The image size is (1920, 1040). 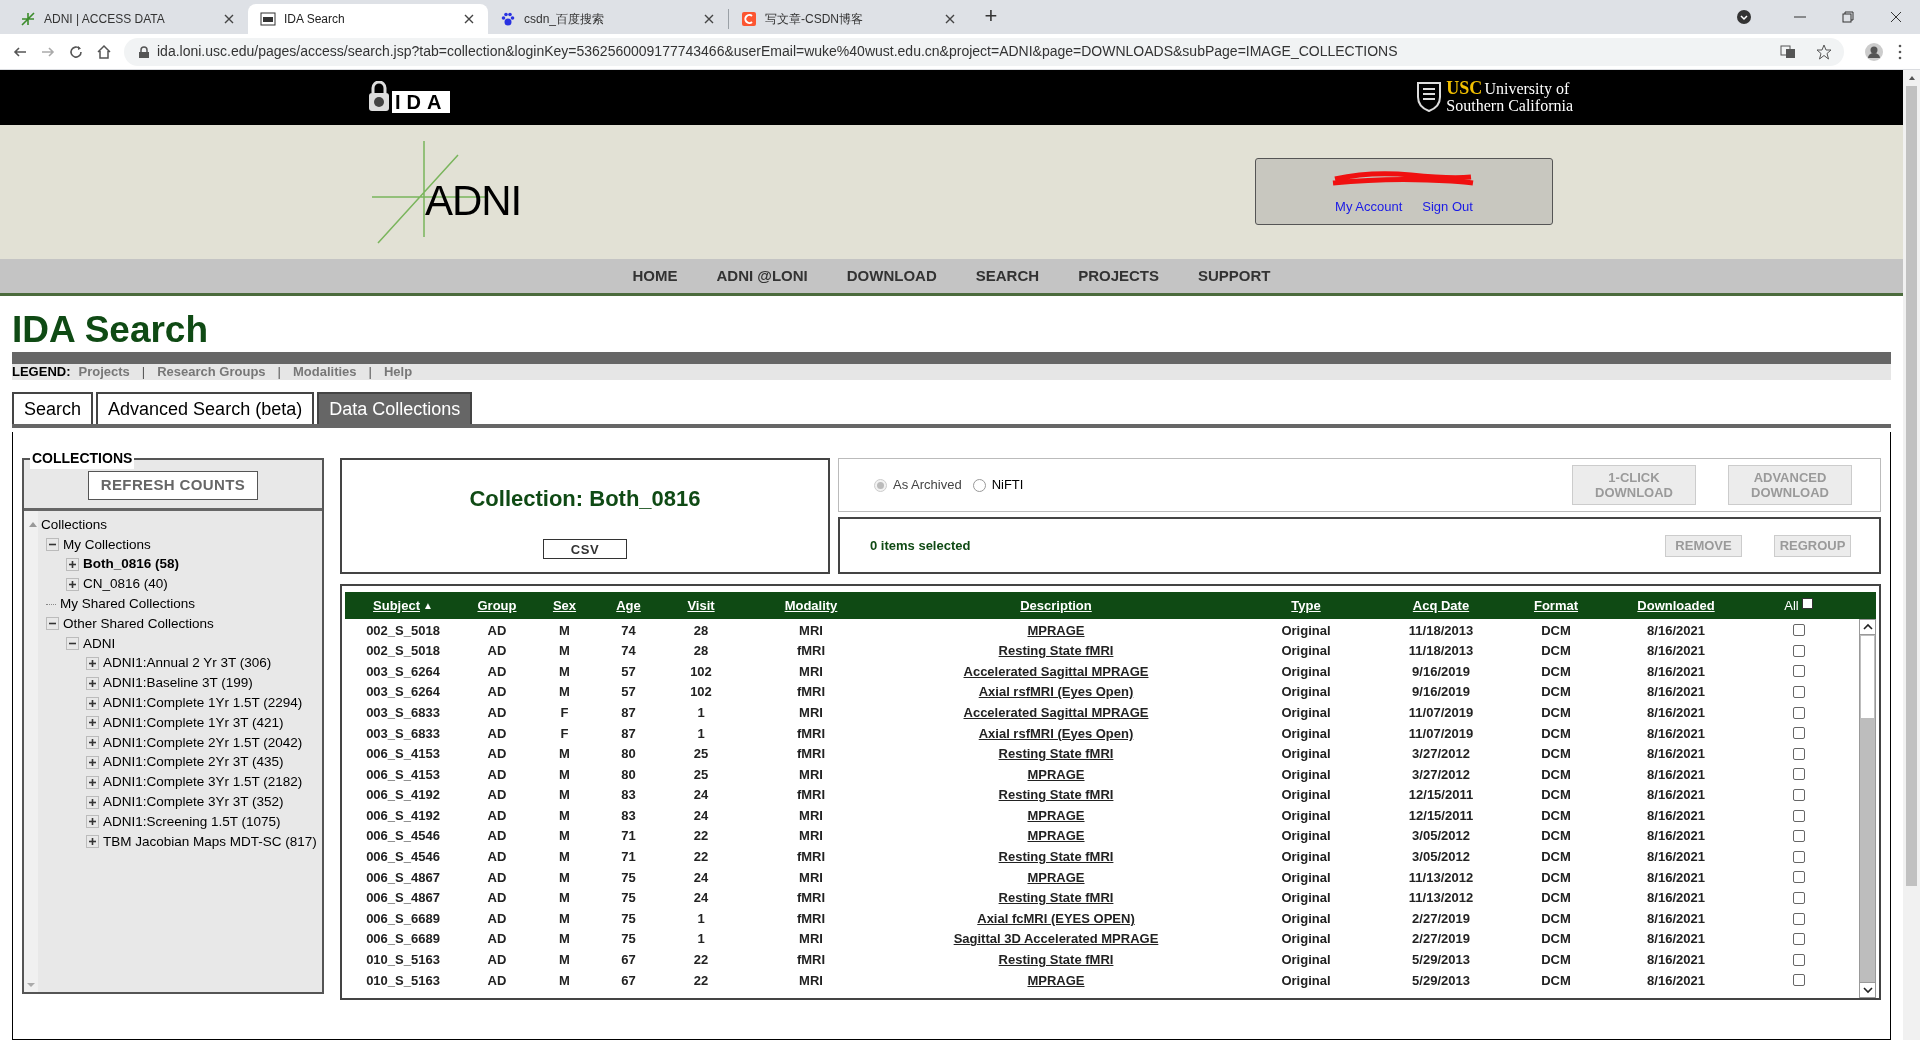 I want to click on description-link: Sagittal 3D Accelerated MPRAGE, so click(x=1056, y=939).